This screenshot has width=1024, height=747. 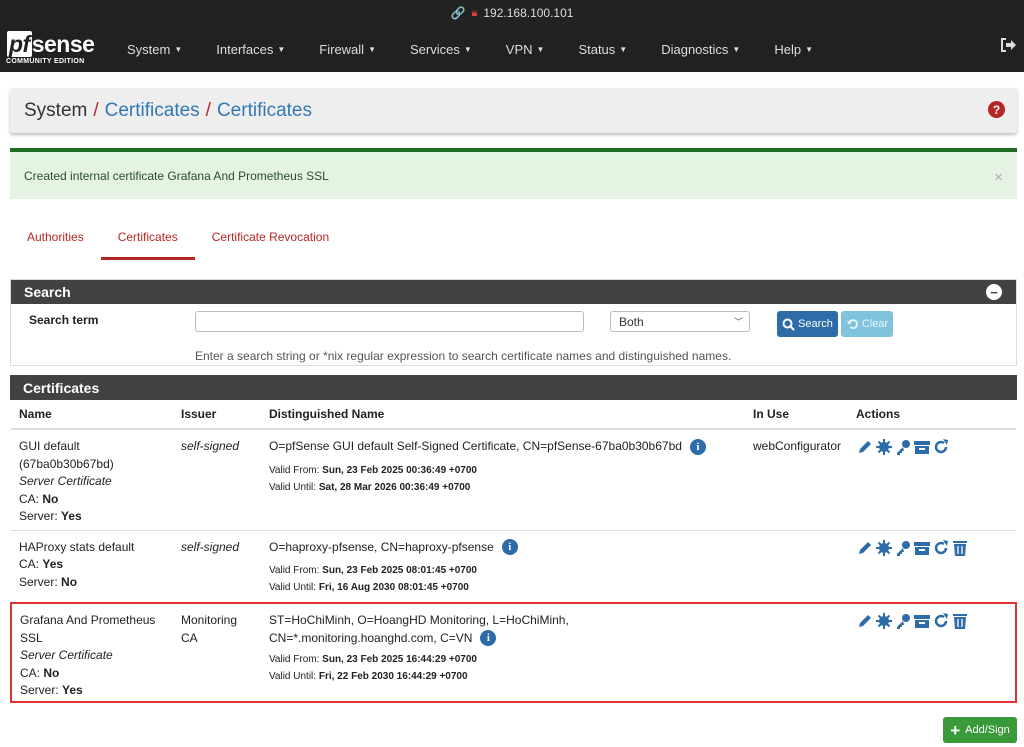 I want to click on link-icon: 🔗, so click(x=458, y=13).